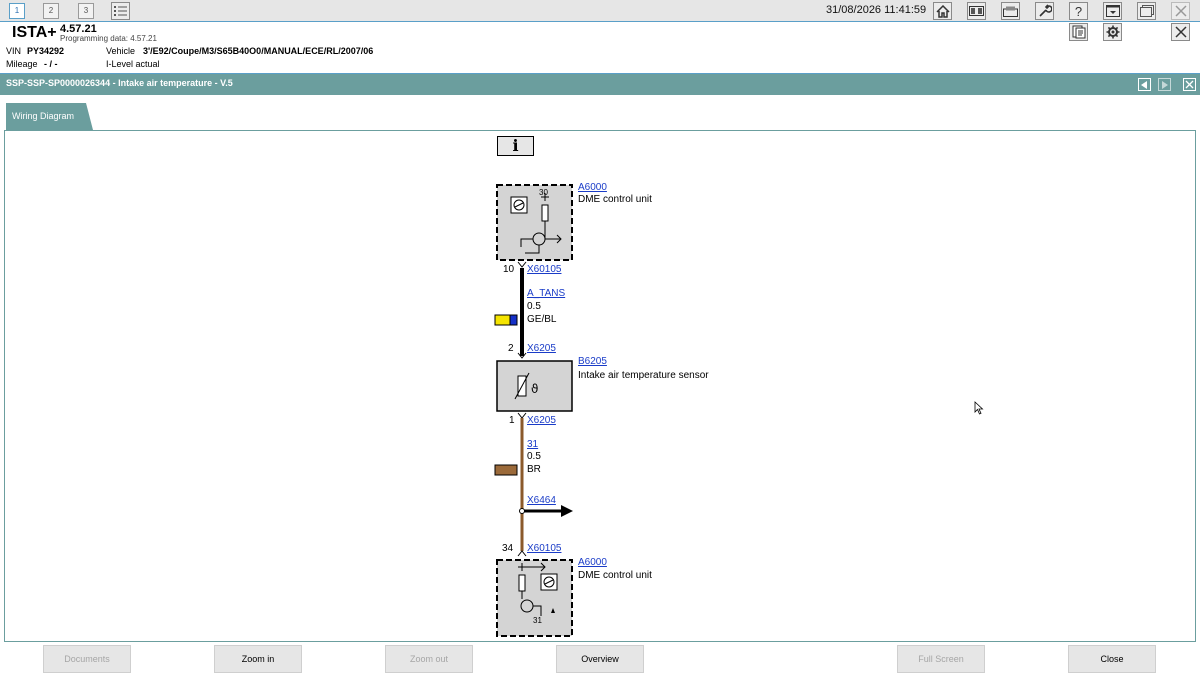 The width and height of the screenshot is (1200, 675). What do you see at coordinates (534, 469) in the screenshot?
I see `wire-color-bottom: BR` at bounding box center [534, 469].